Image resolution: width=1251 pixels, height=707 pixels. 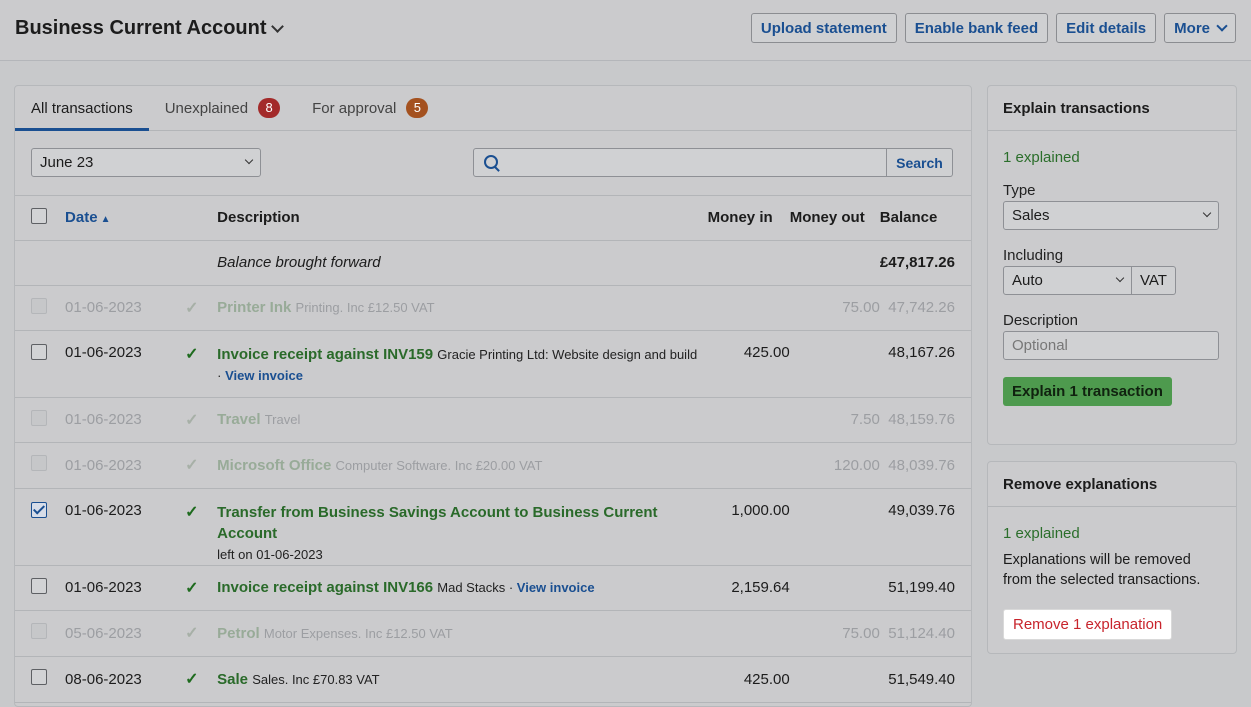 I want to click on row-subtitle: Travel, so click(x=282, y=419).